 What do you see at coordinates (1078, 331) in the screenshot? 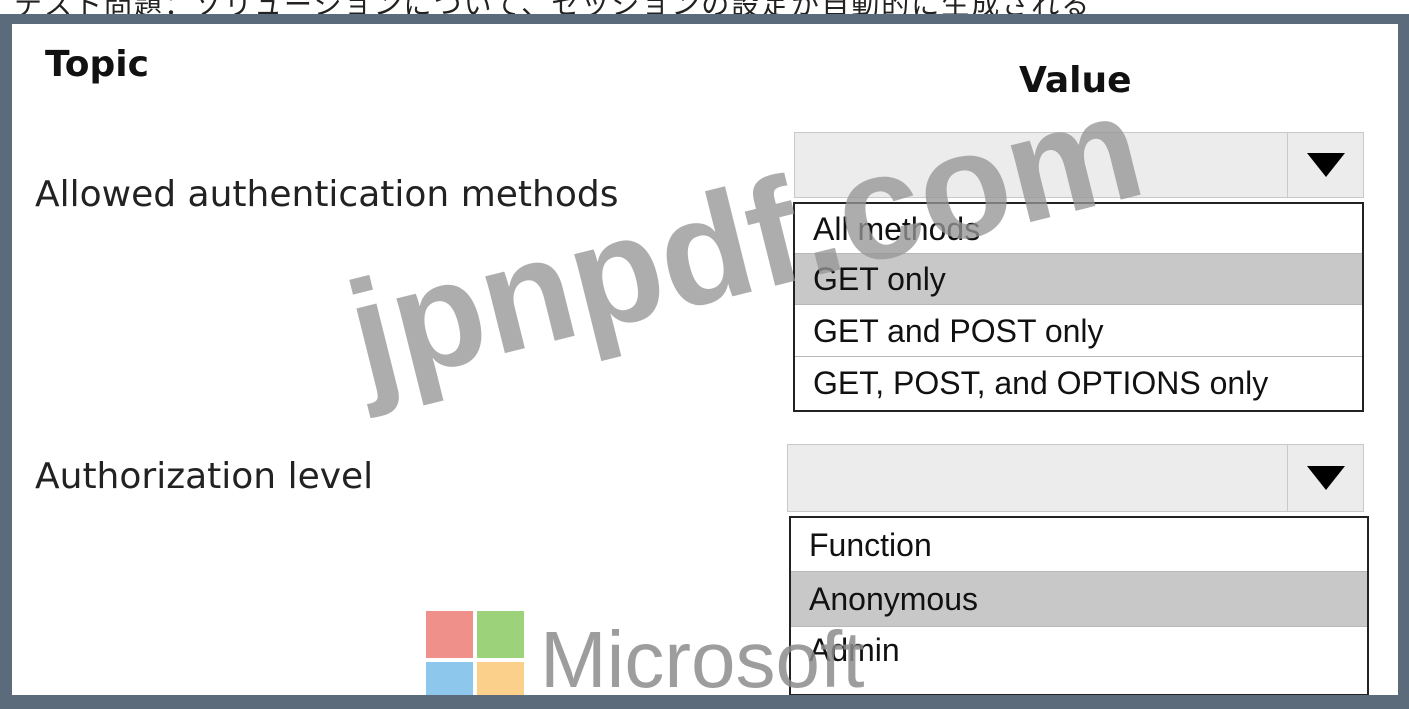
I see `option-get-and-post-only: GET and POST only` at bounding box center [1078, 331].